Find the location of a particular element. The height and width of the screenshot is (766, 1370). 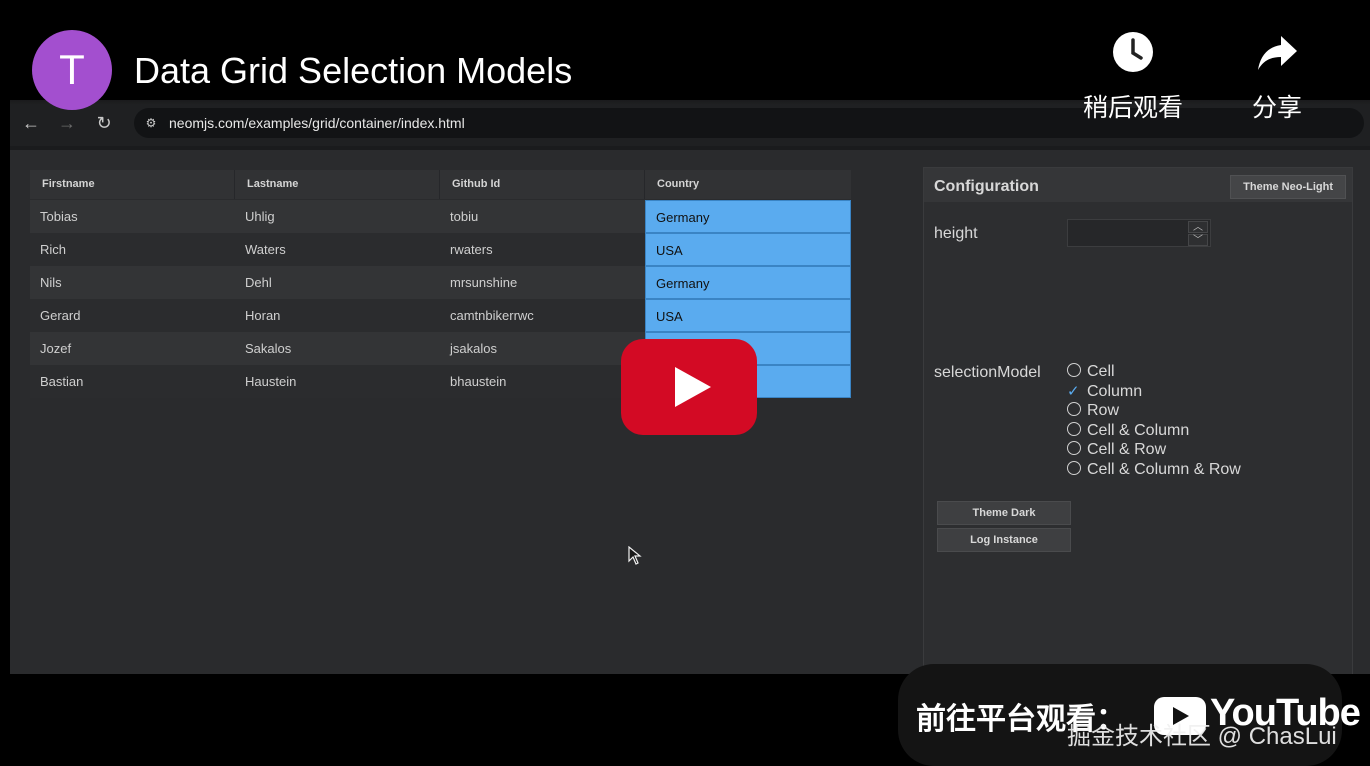

cell-github-id: rwaters is located at coordinates (542, 249).